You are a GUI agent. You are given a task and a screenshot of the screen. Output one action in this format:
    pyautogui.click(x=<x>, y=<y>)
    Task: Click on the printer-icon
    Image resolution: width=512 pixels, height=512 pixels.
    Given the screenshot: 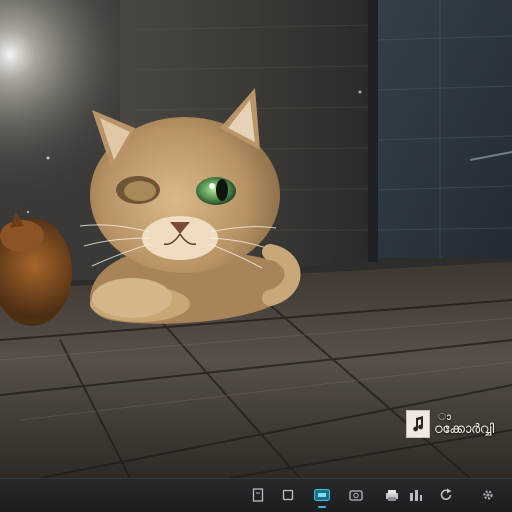 What is the action you would take?
    pyautogui.click(x=392, y=495)
    